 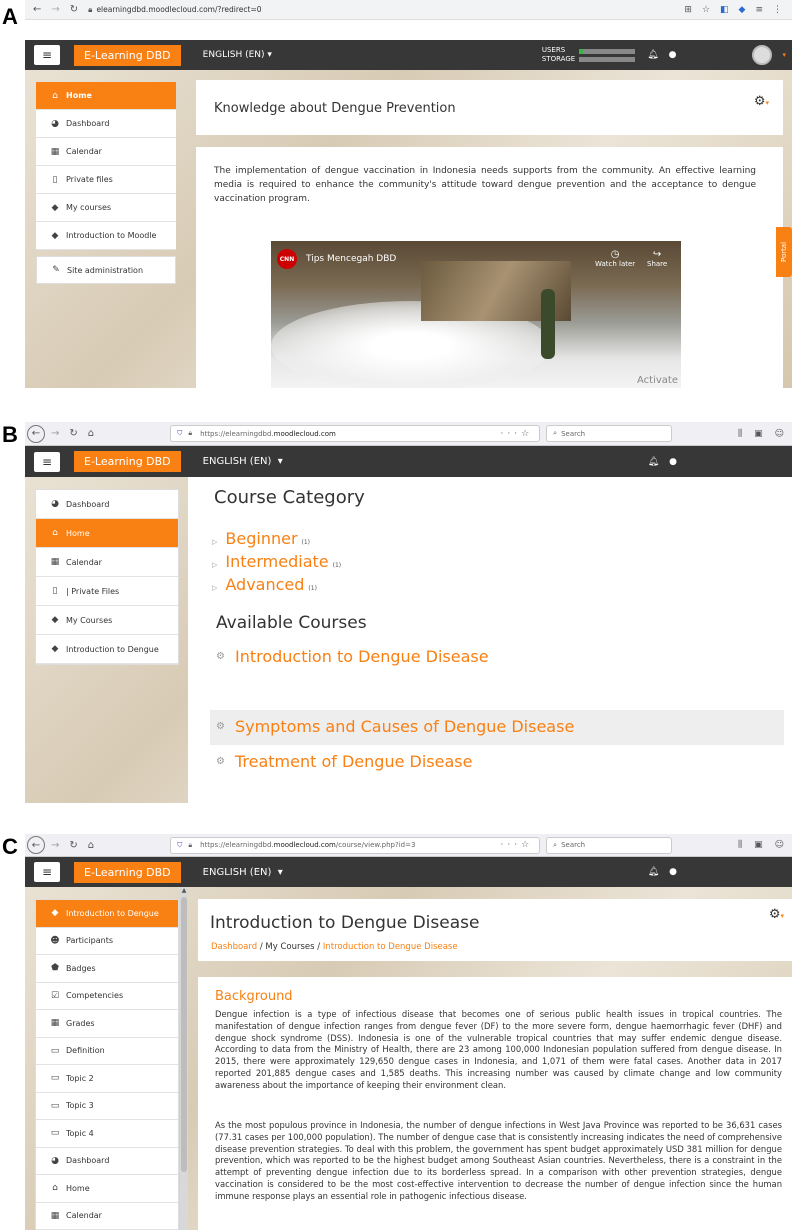 What do you see at coordinates (107, 969) in the screenshot?
I see `sidebar-item: ⬟ Badges` at bounding box center [107, 969].